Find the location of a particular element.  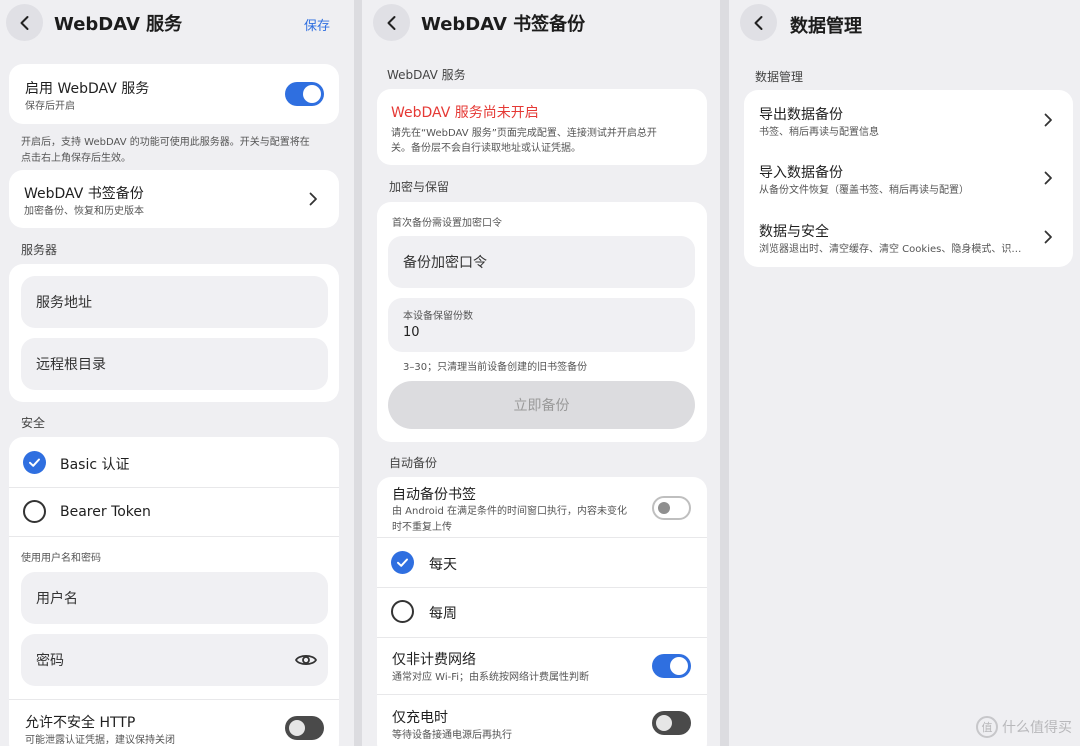

enable-webdav-title: 启用 WebDAV 服务 is located at coordinates (87, 89).